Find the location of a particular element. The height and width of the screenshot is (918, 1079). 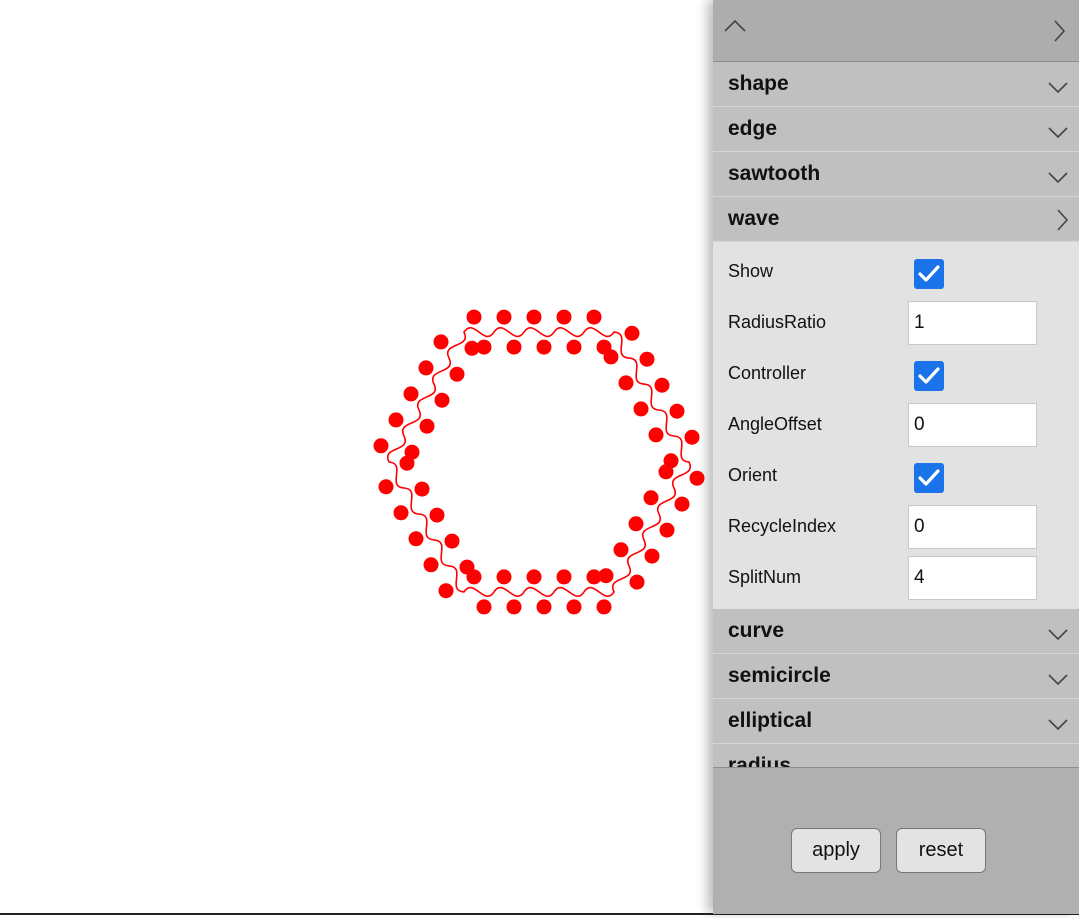

radiusratio-input is located at coordinates (972, 323).